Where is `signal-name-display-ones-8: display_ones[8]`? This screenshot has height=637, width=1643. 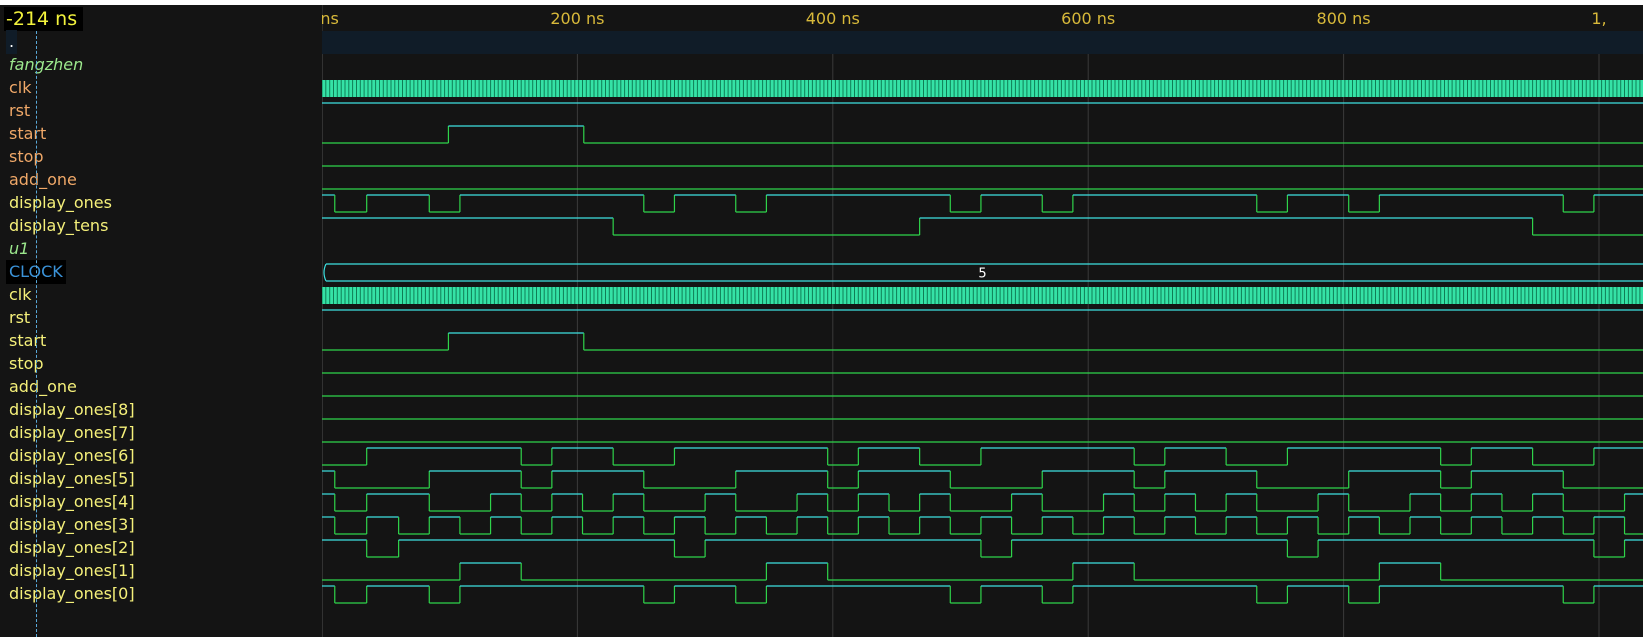 signal-name-display-ones-8: display_ones[8] is located at coordinates (72, 410).